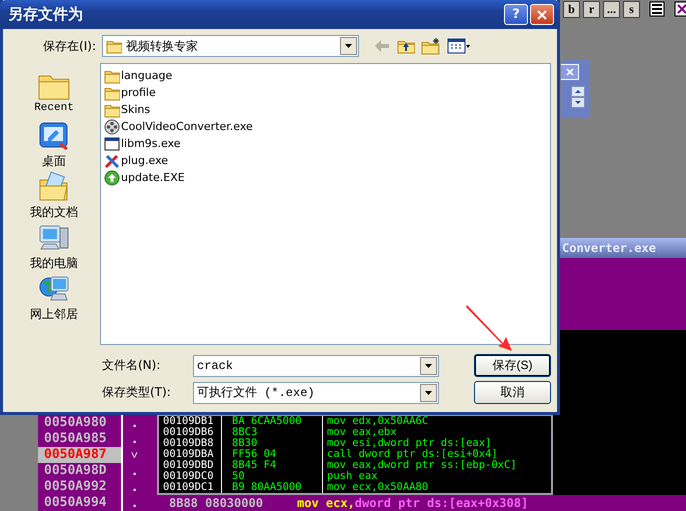 The image size is (686, 511). What do you see at coordinates (272, 443) in the screenshot?
I see `hex-bytes: 8B30` at bounding box center [272, 443].